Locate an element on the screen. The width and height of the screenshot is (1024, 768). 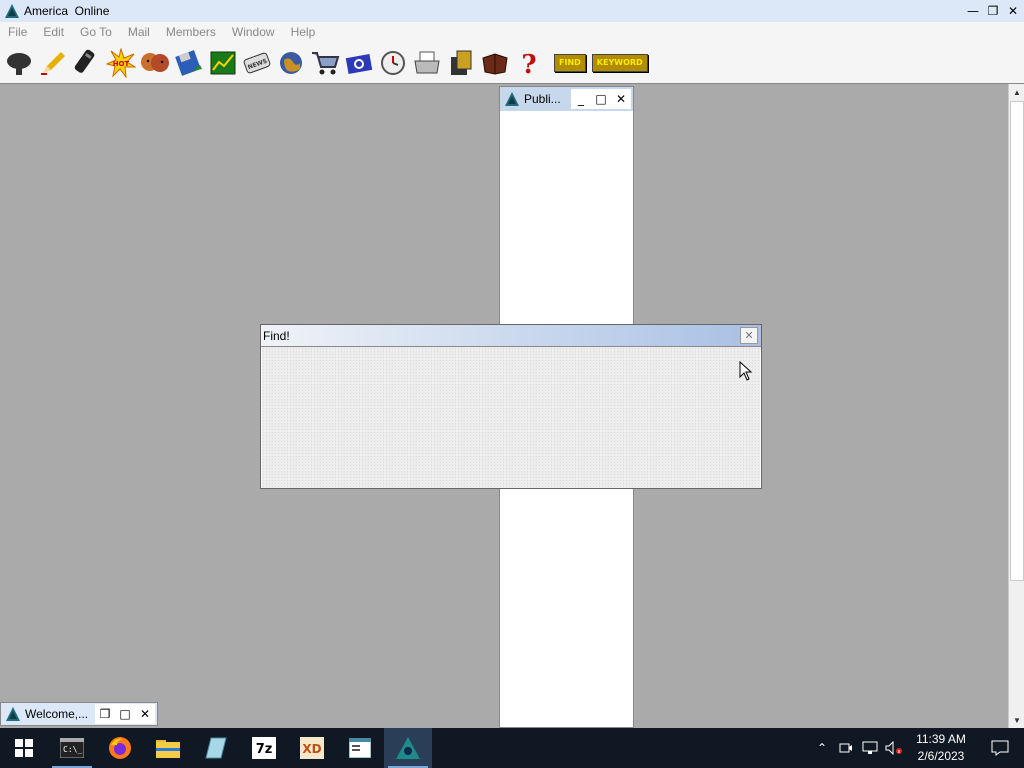
mouse-cursor-icon is located at coordinates (746, 371).